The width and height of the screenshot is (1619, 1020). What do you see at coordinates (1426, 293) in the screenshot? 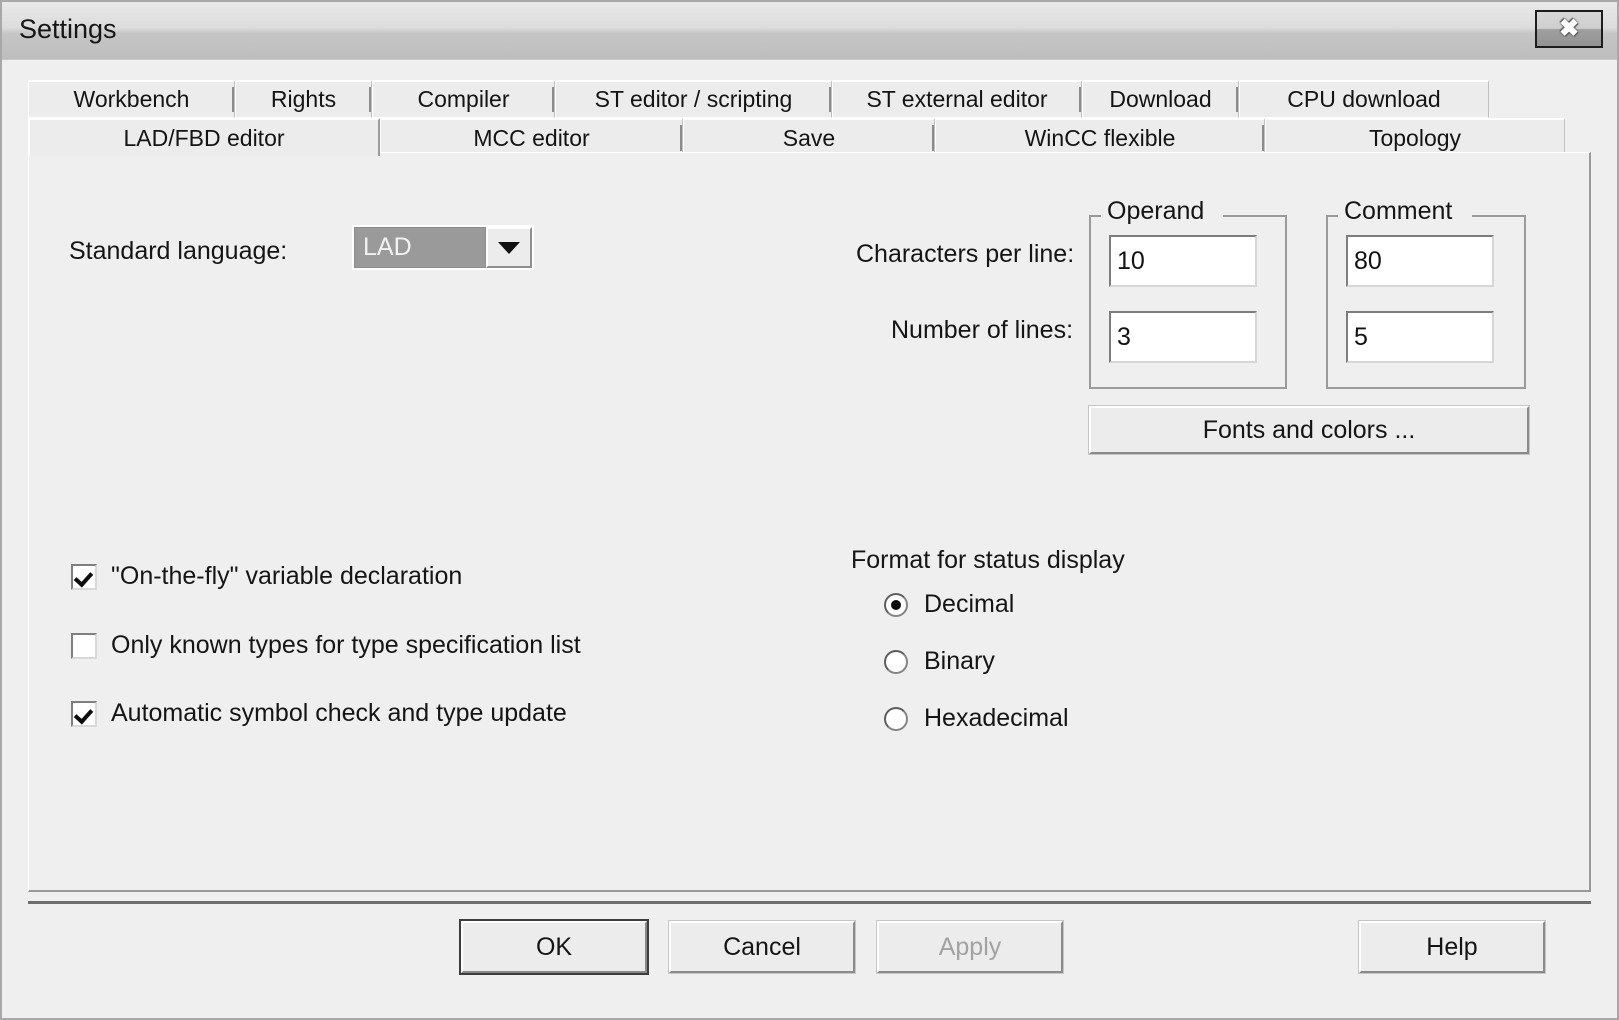
I see `comment-group: Comment 80 5` at bounding box center [1426, 293].